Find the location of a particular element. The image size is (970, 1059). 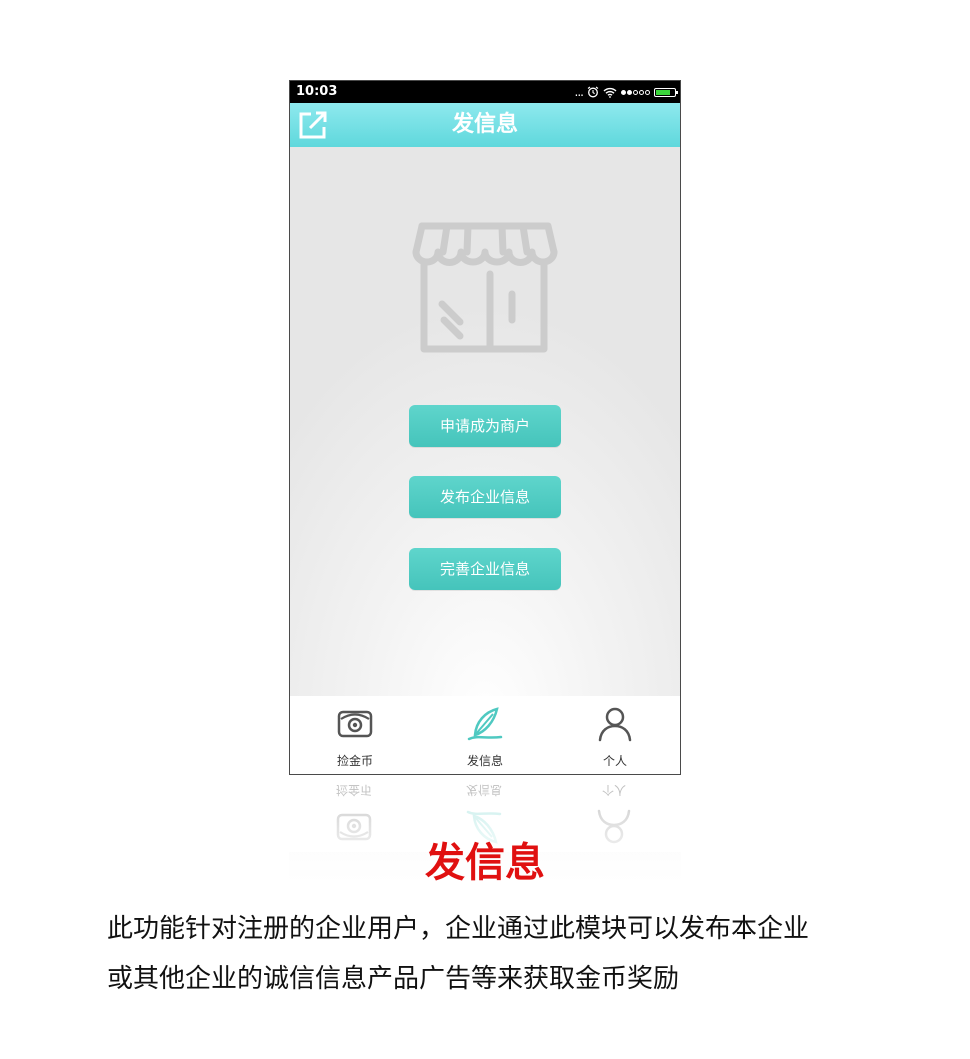

storefront-icon is located at coordinates (485, 287).